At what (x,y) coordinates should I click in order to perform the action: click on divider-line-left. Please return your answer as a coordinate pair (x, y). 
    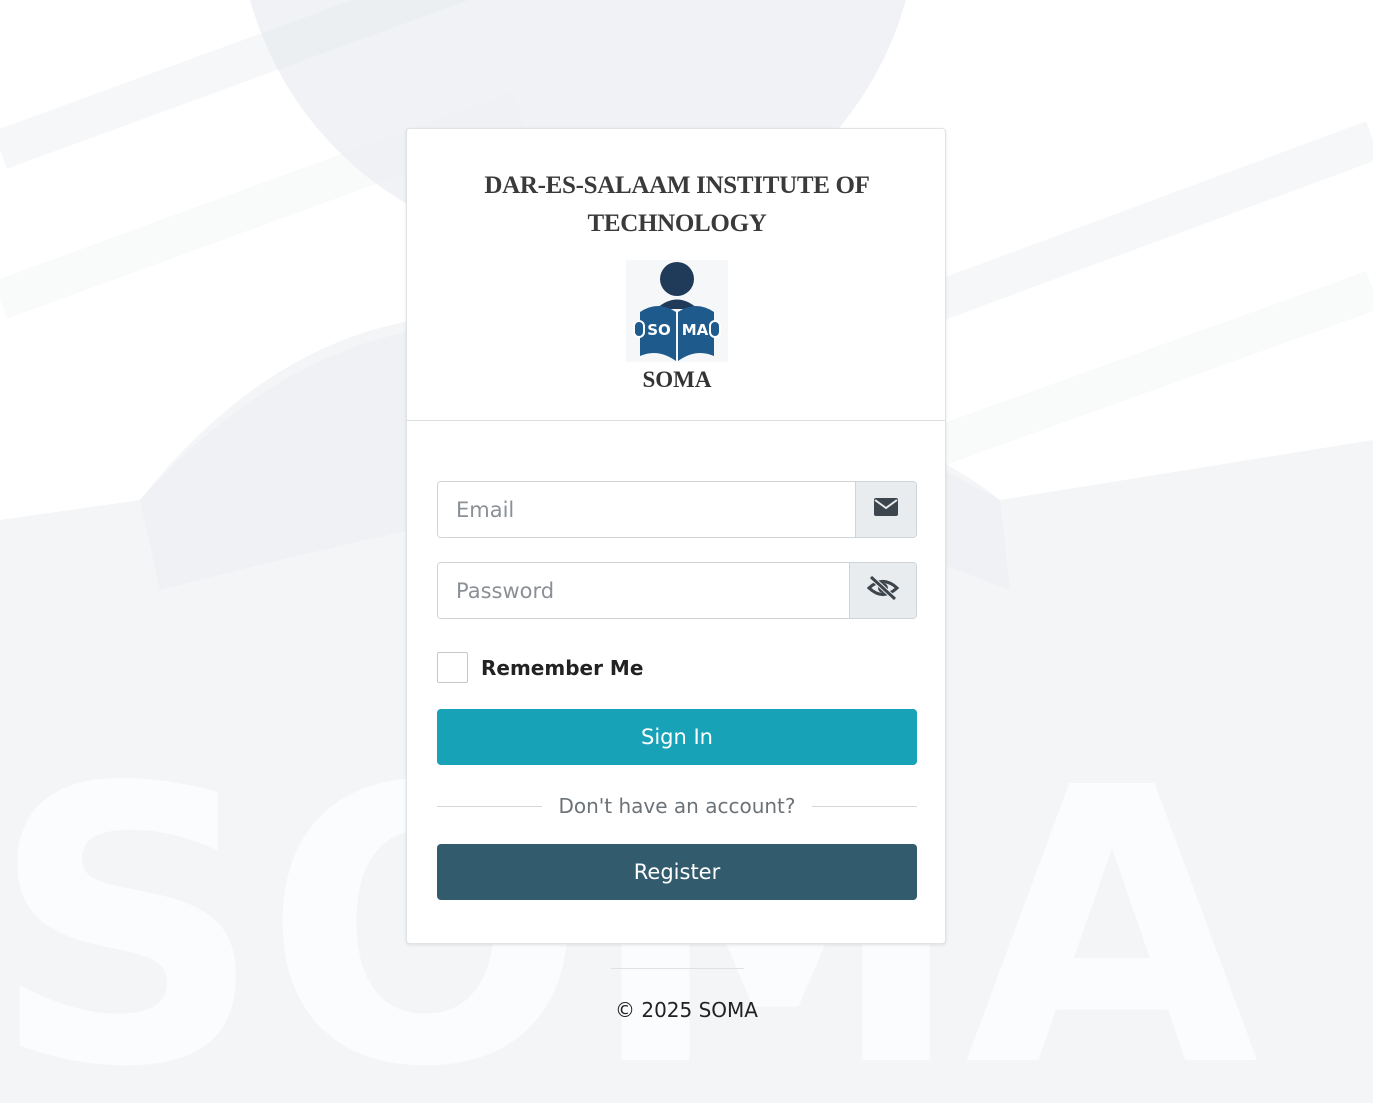
    Looking at the image, I should click on (490, 806).